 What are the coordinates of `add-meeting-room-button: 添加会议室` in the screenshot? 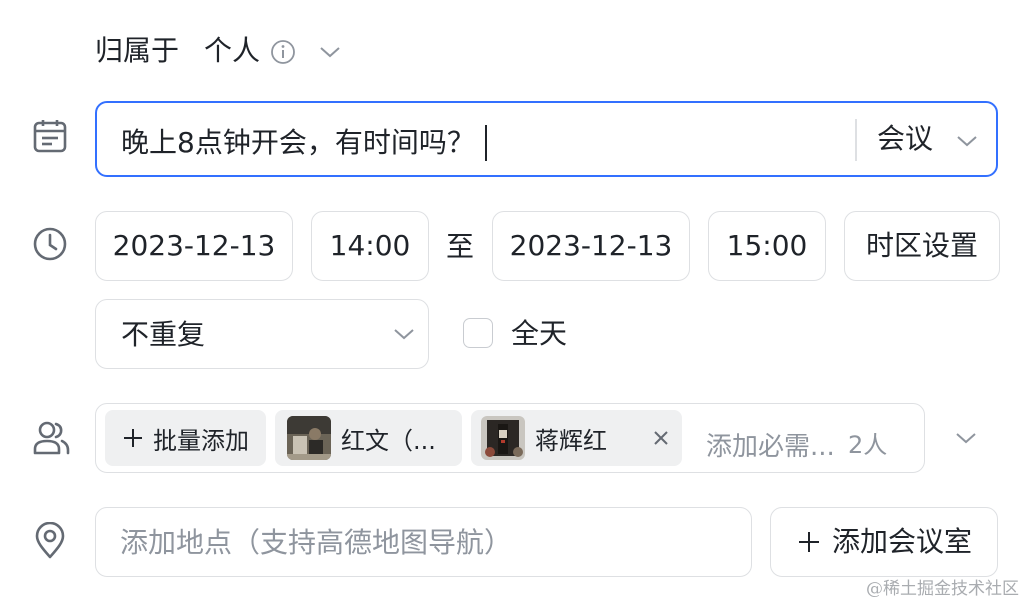 It's located at (884, 542).